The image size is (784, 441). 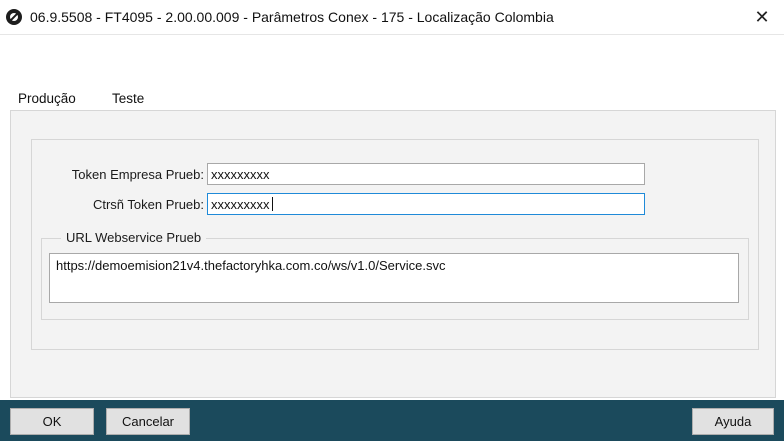 What do you see at coordinates (134, 237) in the screenshot?
I see `url-webservice-legend: URL Webservice Prueb` at bounding box center [134, 237].